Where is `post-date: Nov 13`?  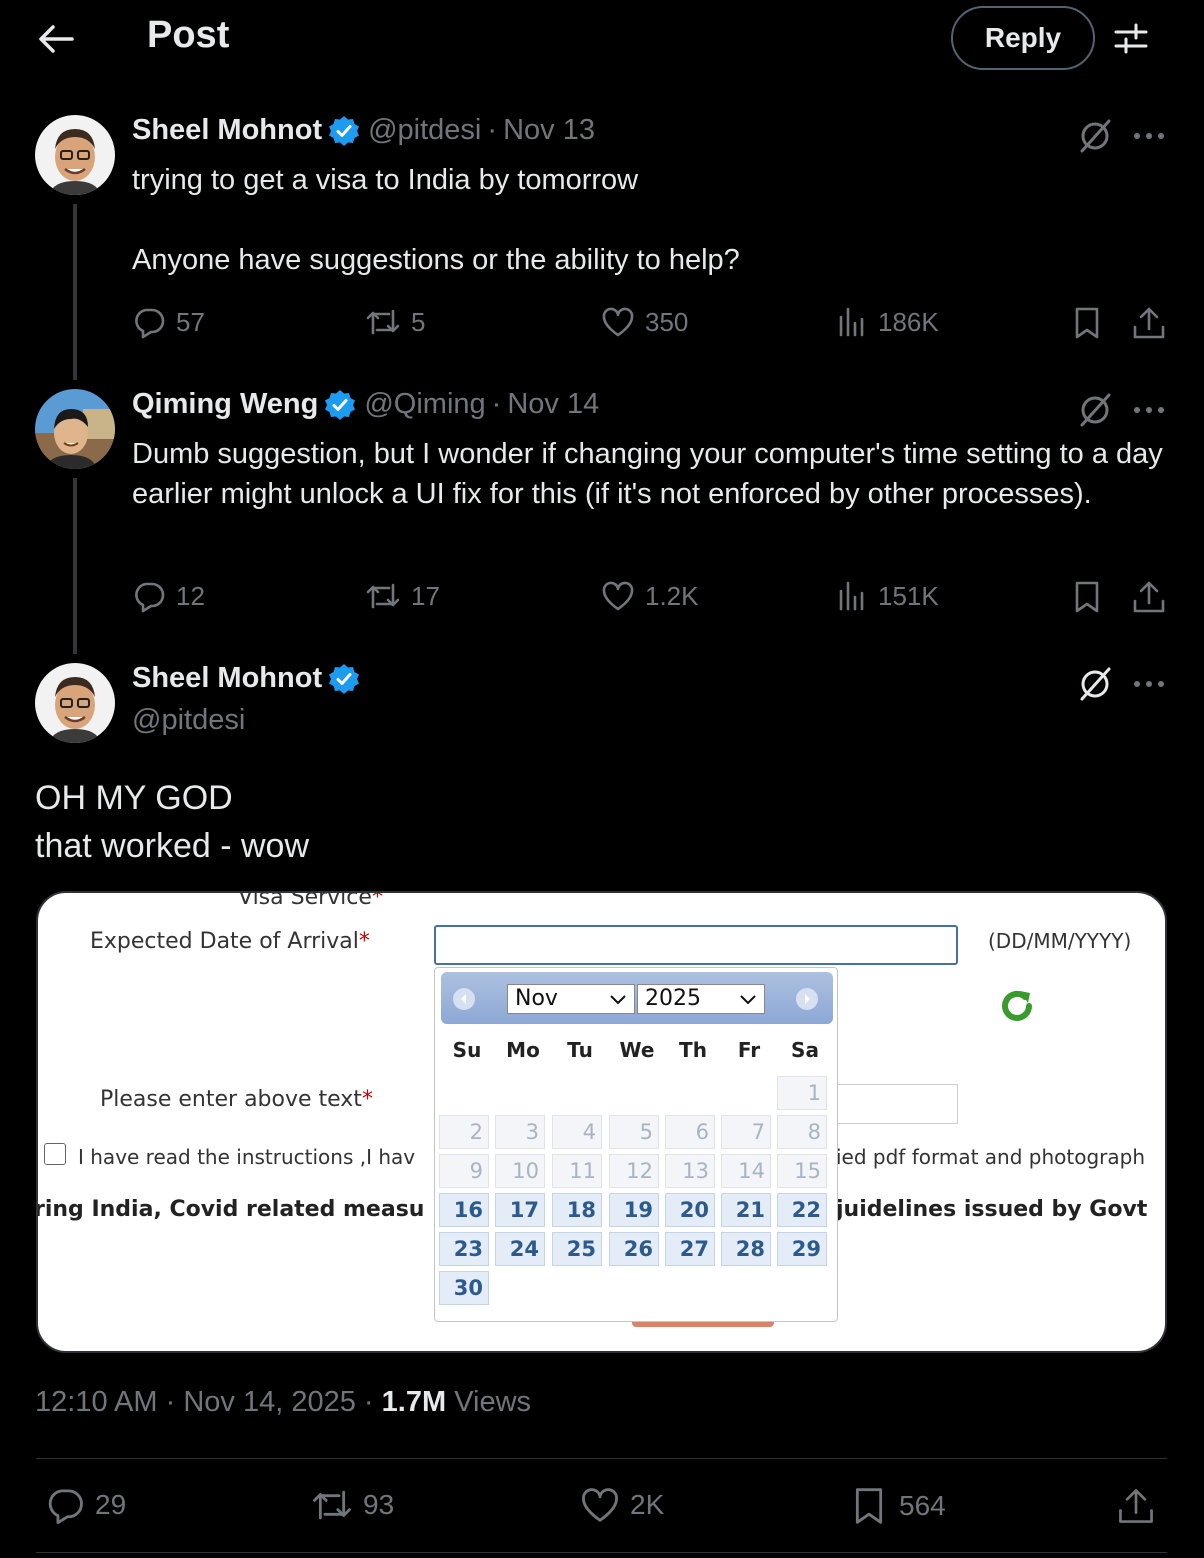 post-date: Nov 13 is located at coordinates (549, 130).